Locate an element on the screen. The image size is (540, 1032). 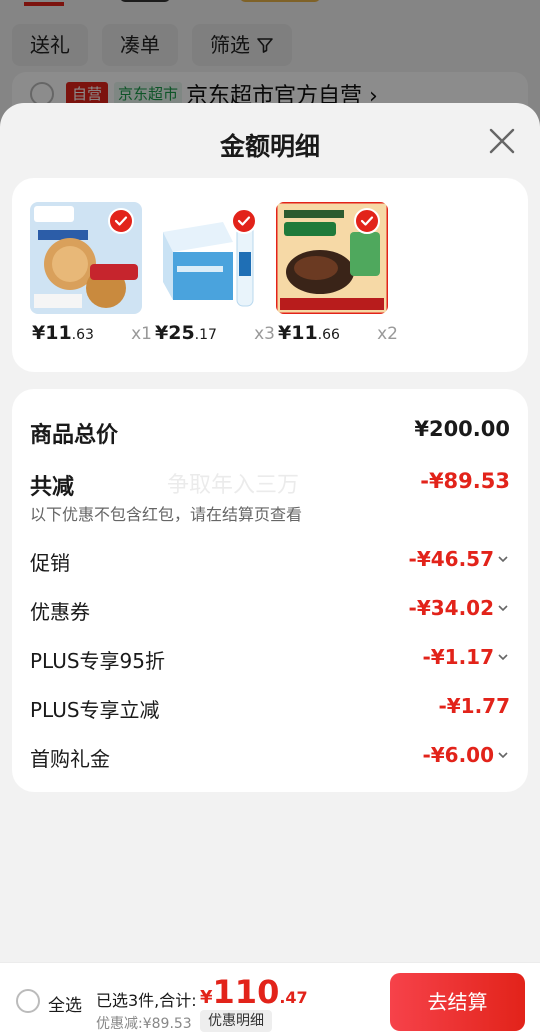
select-all-radio is located at coordinates (28, 1001).